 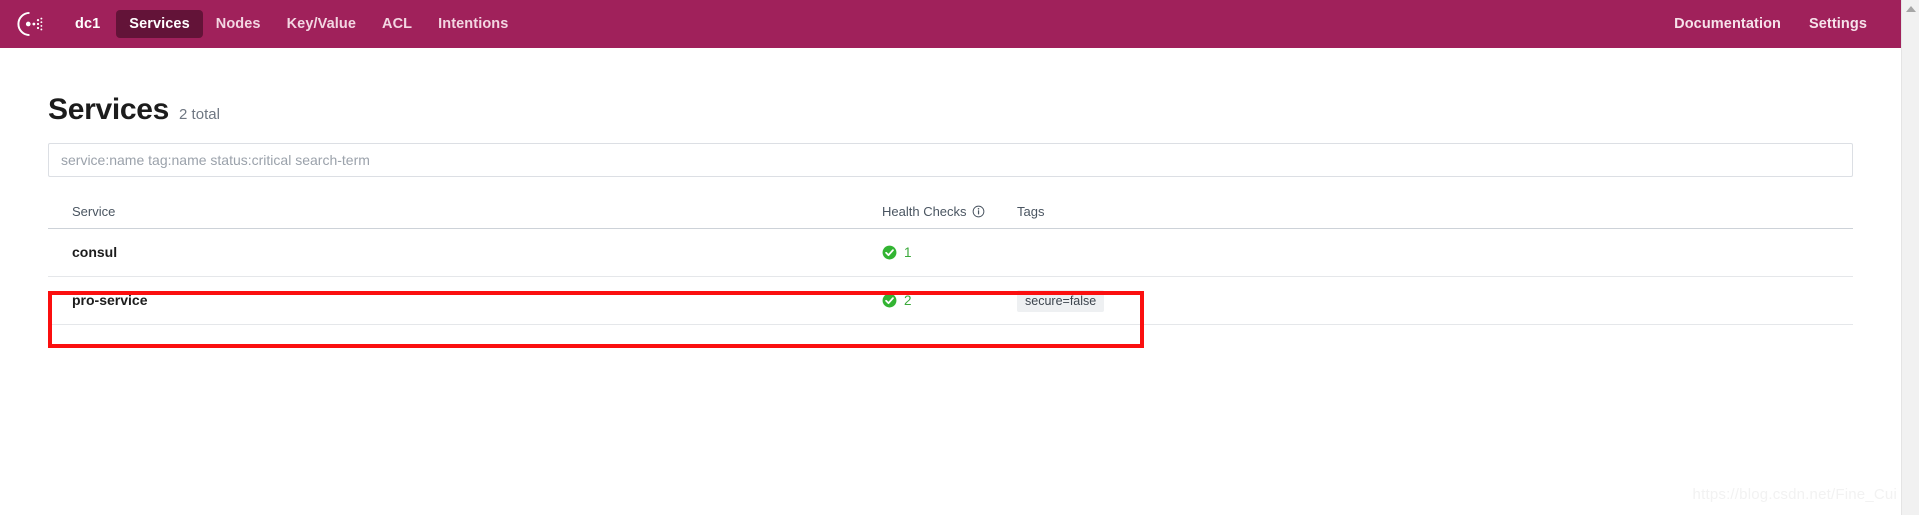 What do you see at coordinates (1910, 257) in the screenshot?
I see `page-scrollbar` at bounding box center [1910, 257].